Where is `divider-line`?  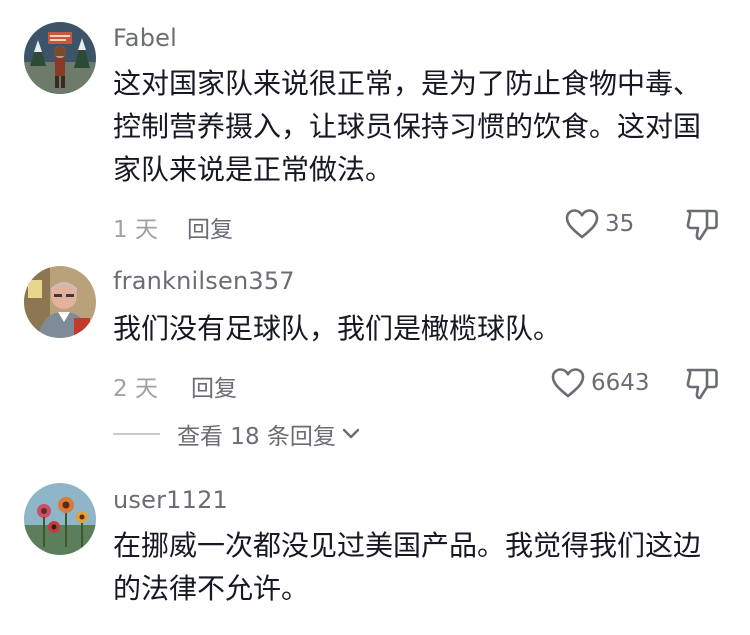
divider-line is located at coordinates (136, 434).